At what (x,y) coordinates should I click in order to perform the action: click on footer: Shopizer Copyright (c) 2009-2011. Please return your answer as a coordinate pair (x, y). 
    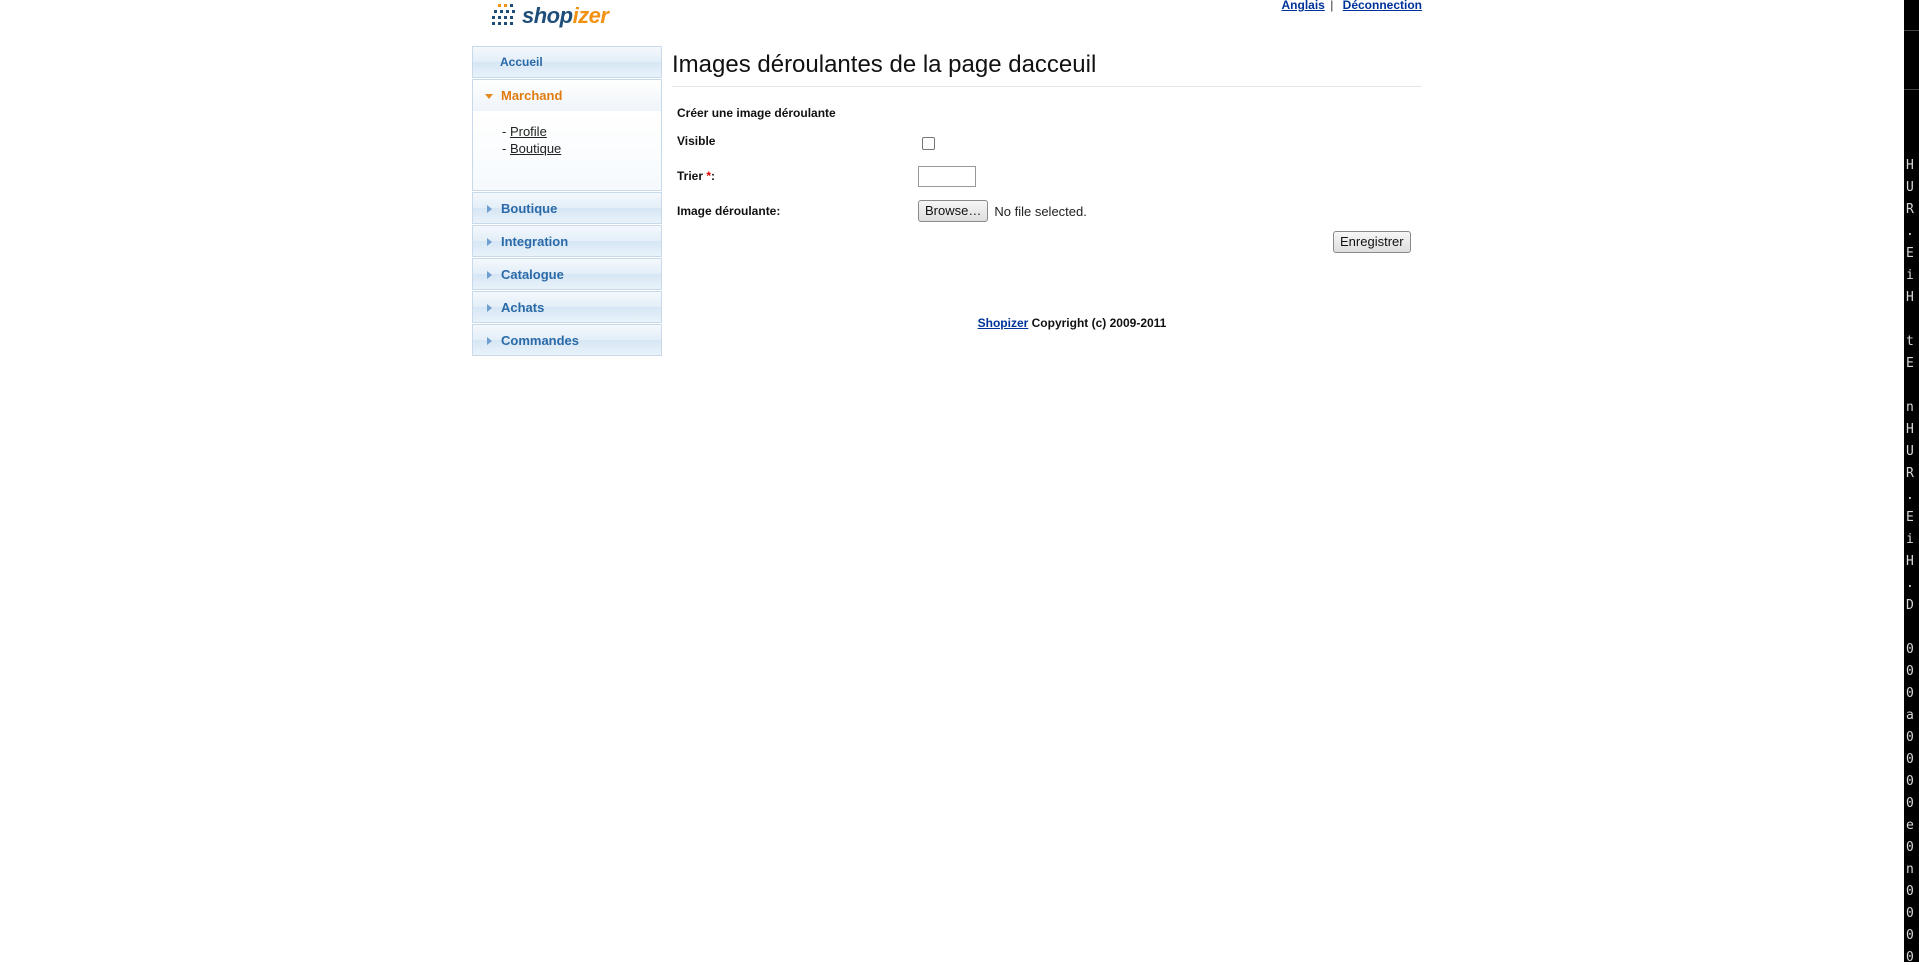
    Looking at the image, I should click on (1072, 323).